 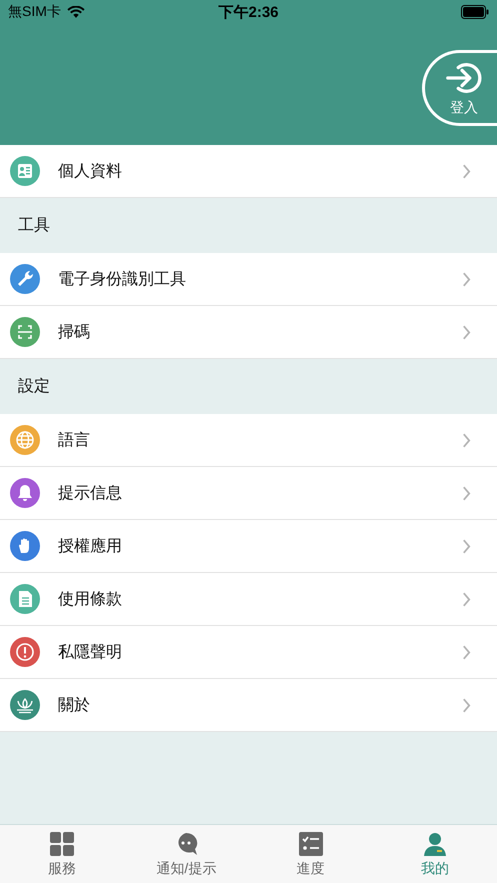 What do you see at coordinates (459, 88) in the screenshot?
I see `login-button: 登入` at bounding box center [459, 88].